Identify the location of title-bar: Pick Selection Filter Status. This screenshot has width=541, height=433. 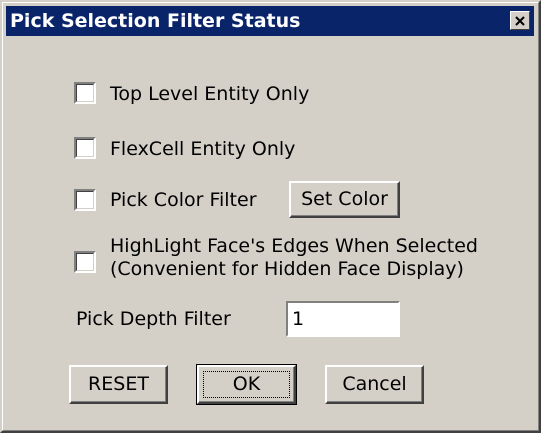
(270, 21).